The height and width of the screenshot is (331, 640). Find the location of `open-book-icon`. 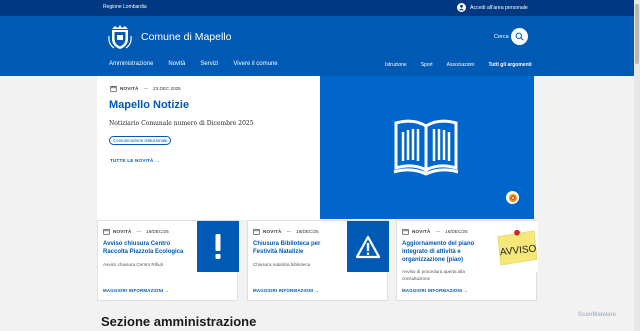

open-book-icon is located at coordinates (426, 147).